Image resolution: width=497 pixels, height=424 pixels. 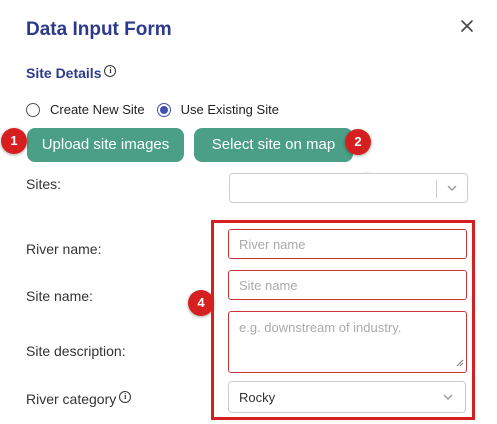 I want to click on site-name-placeholder: Site name, so click(x=268, y=285).